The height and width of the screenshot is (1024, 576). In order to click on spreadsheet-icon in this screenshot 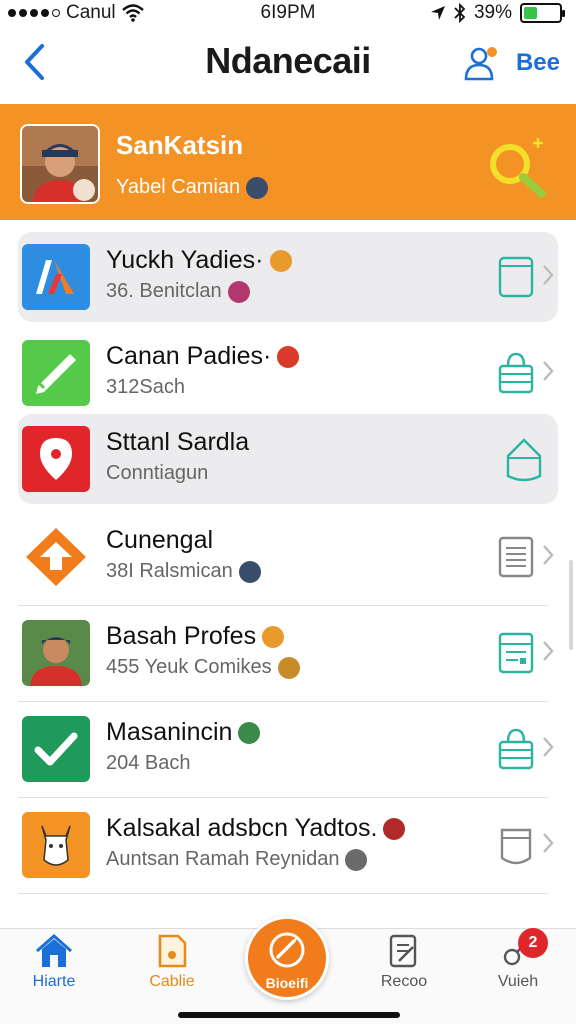, I will do `click(516, 652)`.